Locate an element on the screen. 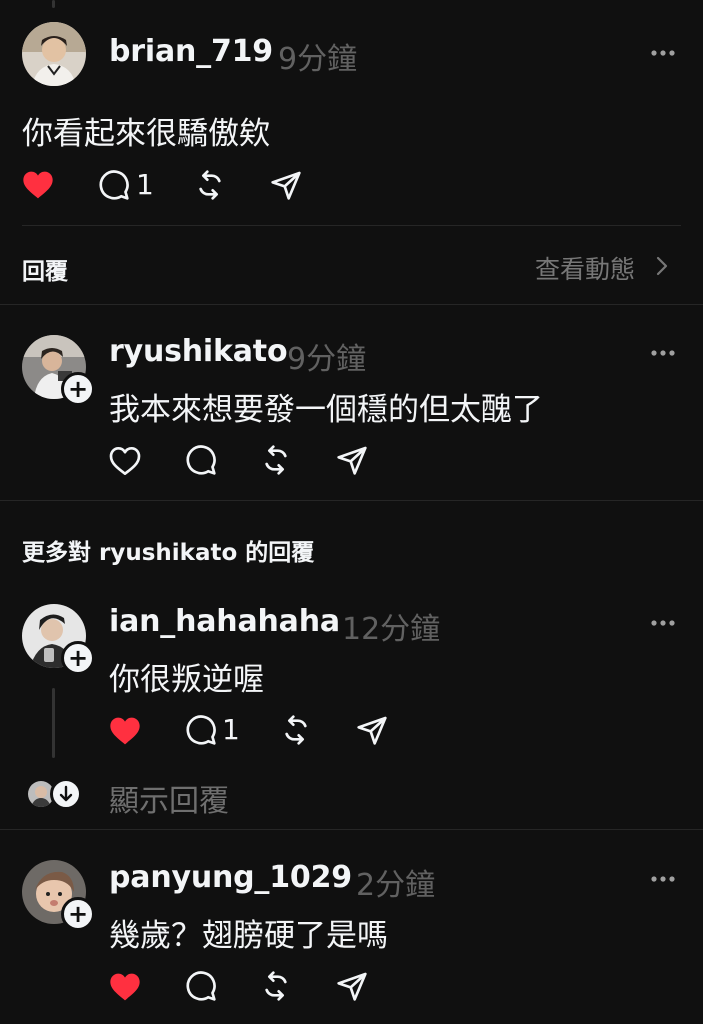 The height and width of the screenshot is (1024, 703). replies-title: 回覆 is located at coordinates (45, 272).